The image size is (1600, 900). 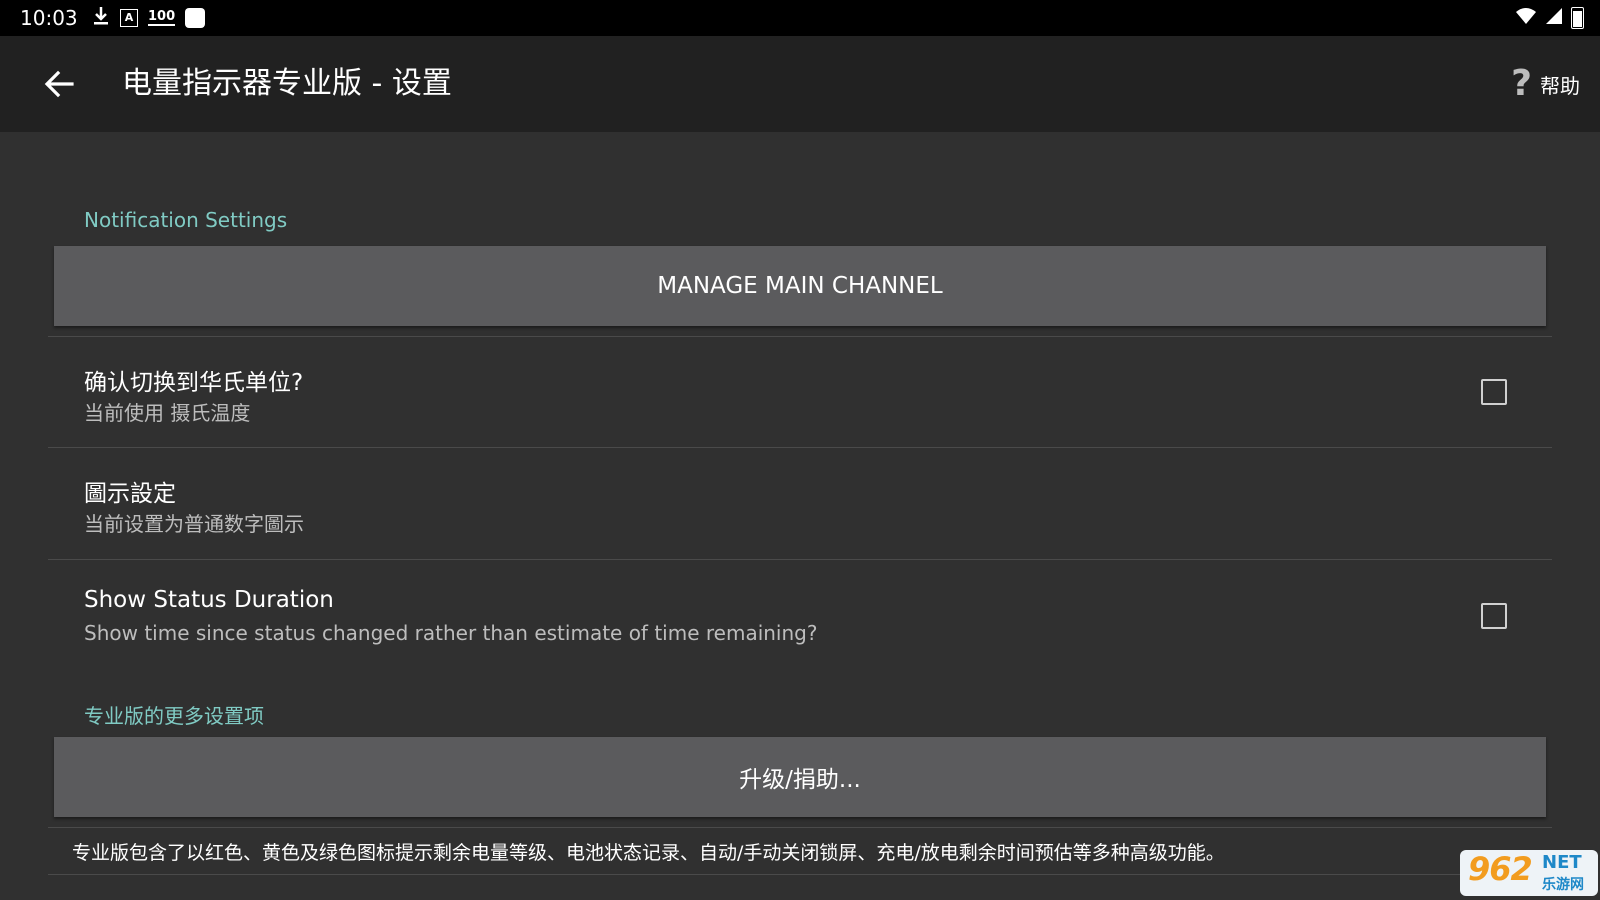 What do you see at coordinates (800, 84) in the screenshot?
I see `app-toolbar: 电量指示器专业版 - 设置 ? 帮助` at bounding box center [800, 84].